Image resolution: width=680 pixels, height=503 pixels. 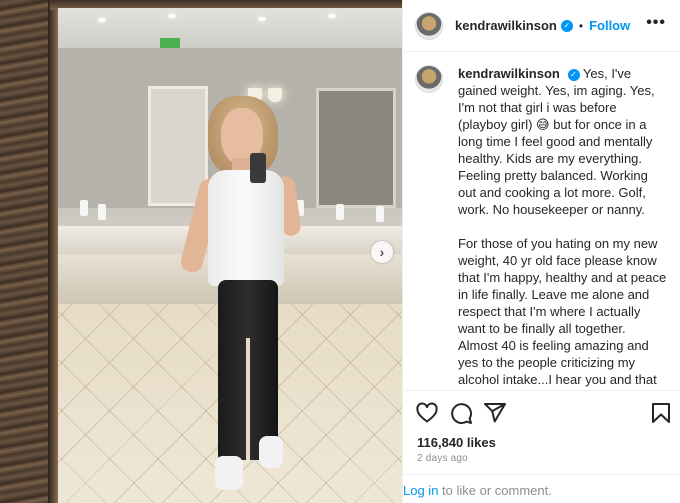 I want to click on login-link: Log in, so click(x=420, y=490).